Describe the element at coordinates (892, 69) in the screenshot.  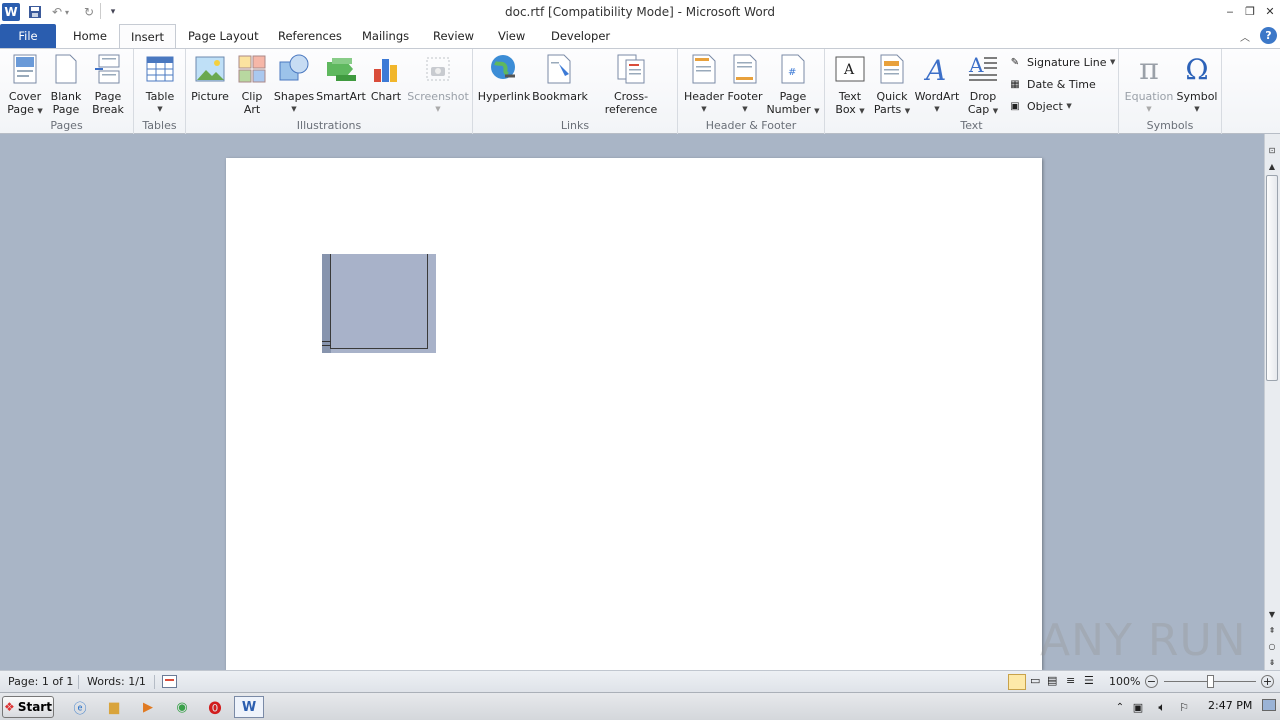
I see `quick-parts-icon` at that location.